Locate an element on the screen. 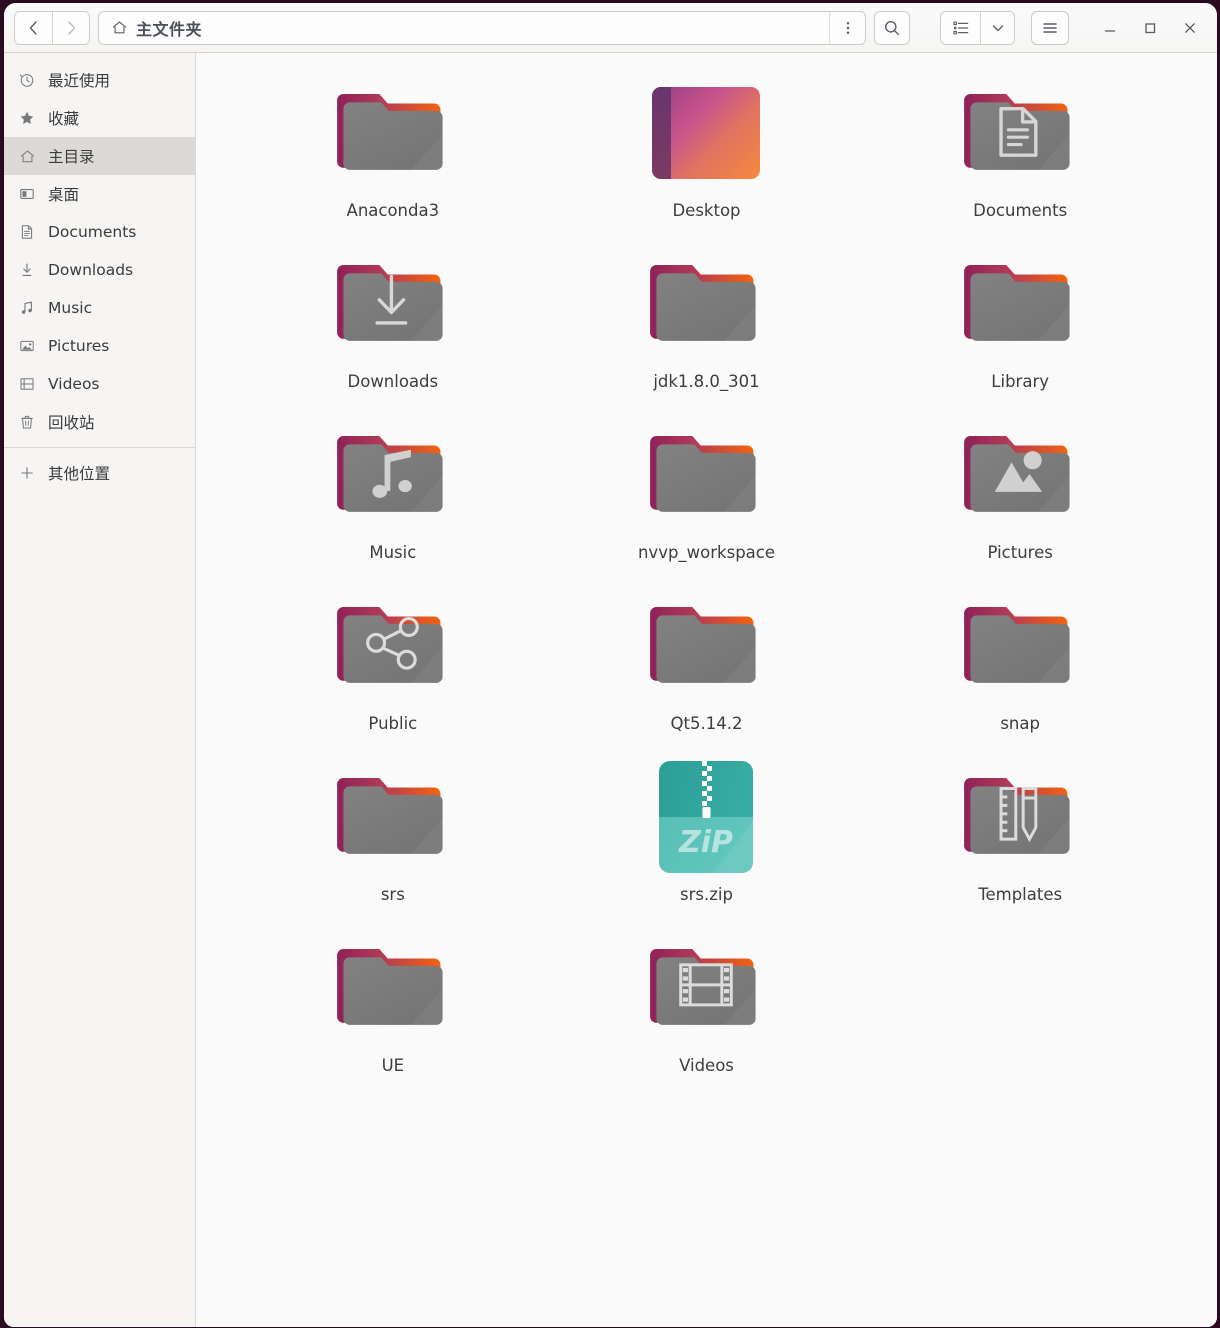 The width and height of the screenshot is (1220, 1328). file-item-label: Desktop is located at coordinates (706, 210).